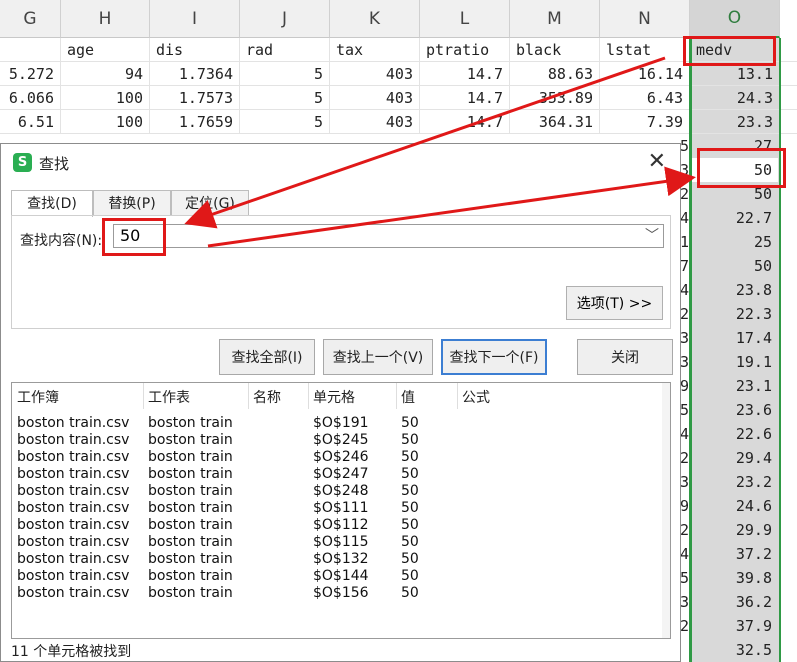 This screenshot has width=797, height=662. Describe the element at coordinates (735, 290) in the screenshot. I see `medv-cell: 23.8` at that location.